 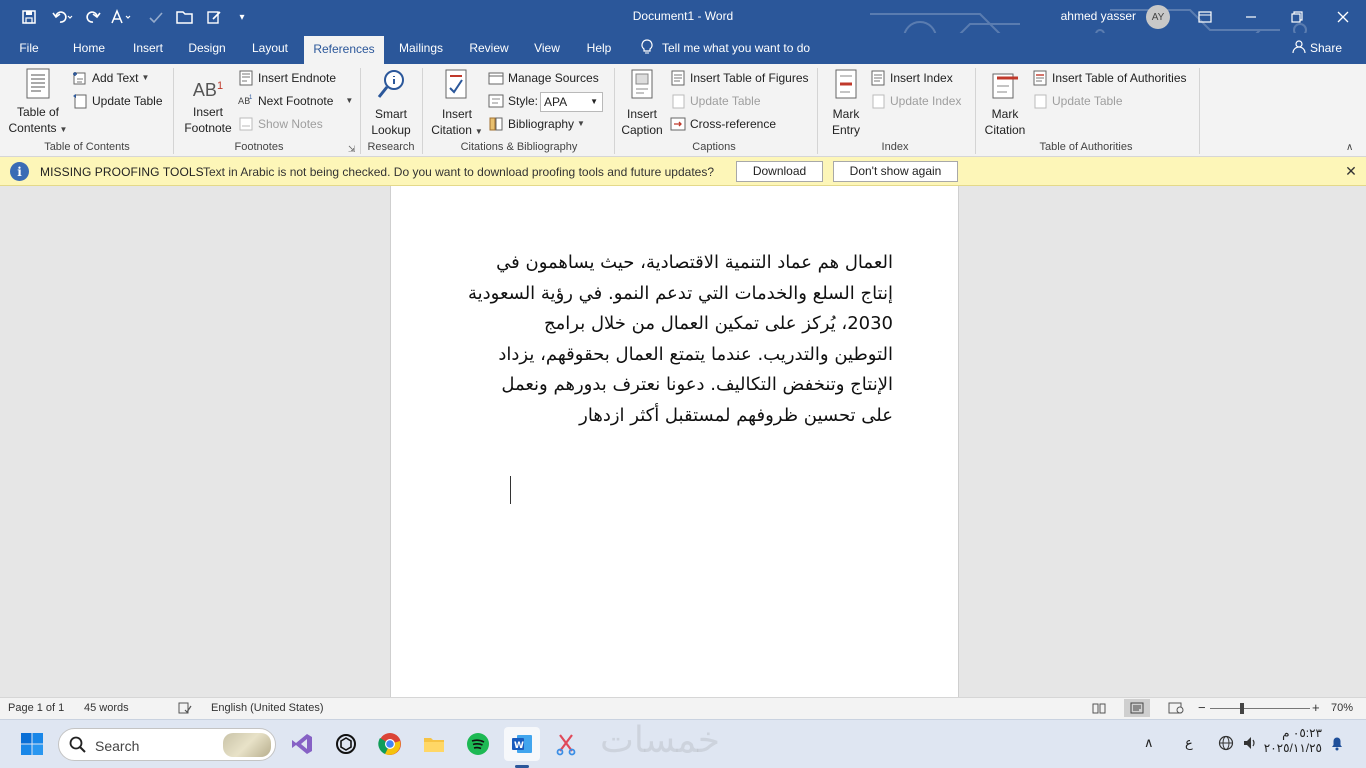 I want to click on insert-caption-button: Insert Caption, so click(x=642, y=103).